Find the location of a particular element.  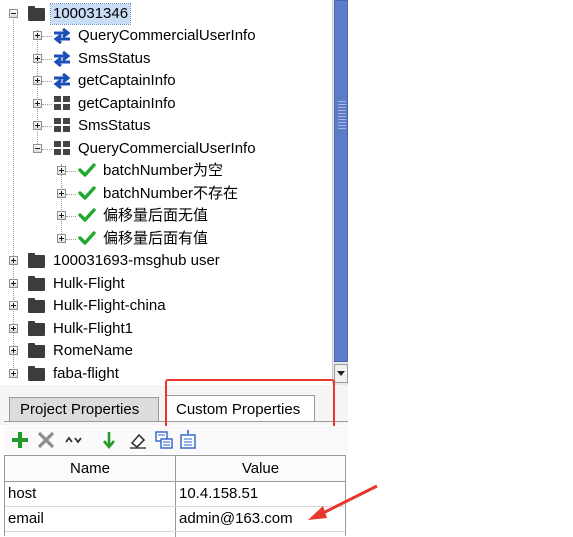

tree-node-testcase: 偏移量后面无值 is located at coordinates (166, 216).